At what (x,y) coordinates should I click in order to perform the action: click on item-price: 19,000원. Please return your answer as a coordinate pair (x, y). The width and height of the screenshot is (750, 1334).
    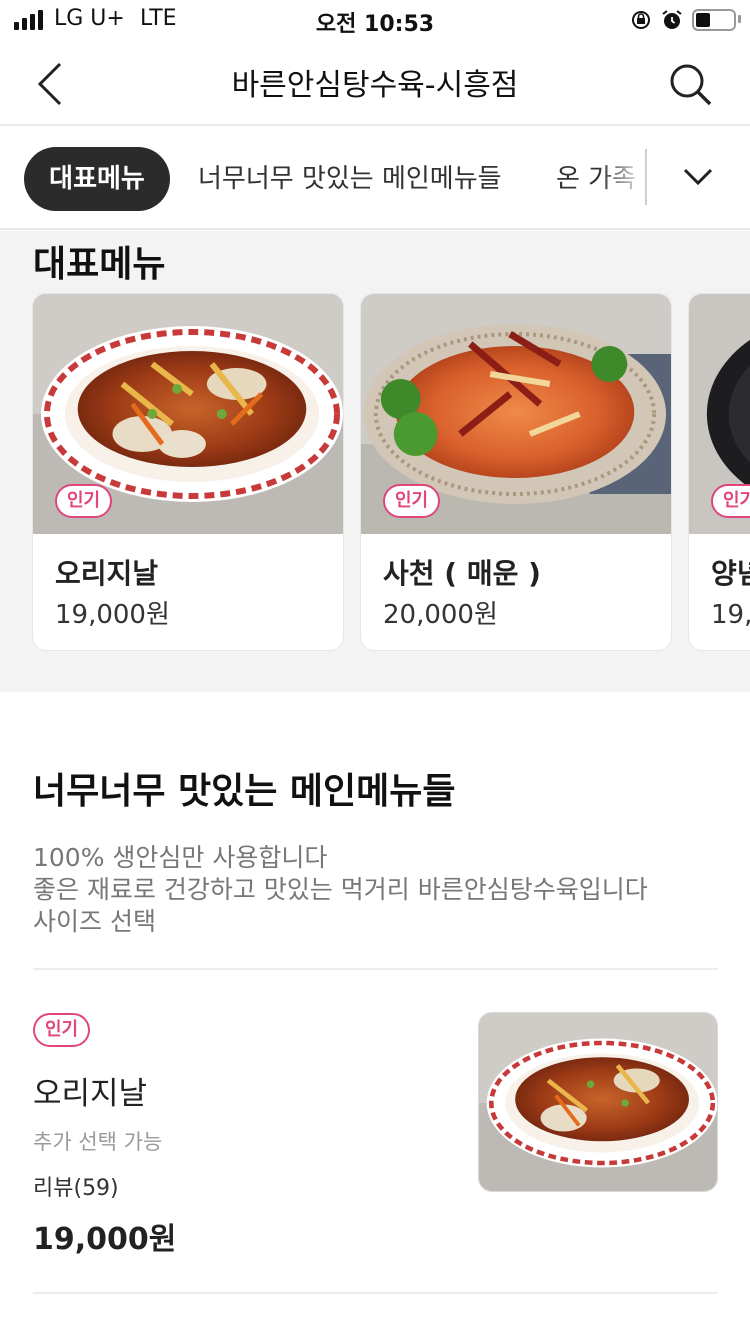
    Looking at the image, I should click on (105, 1239).